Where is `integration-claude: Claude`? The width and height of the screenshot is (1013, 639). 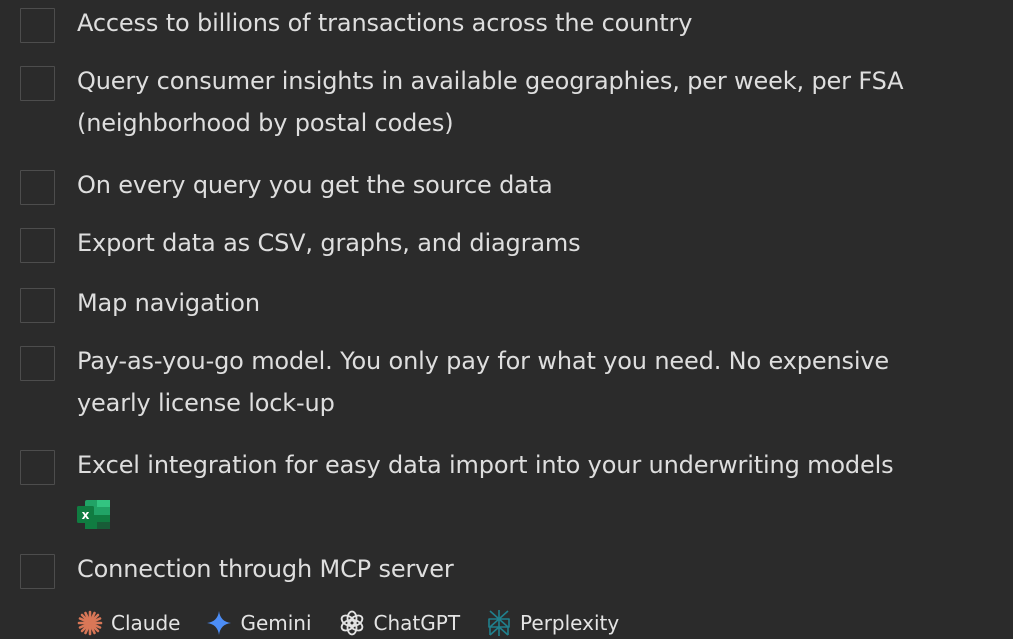
integration-claude: Claude is located at coordinates (128, 623).